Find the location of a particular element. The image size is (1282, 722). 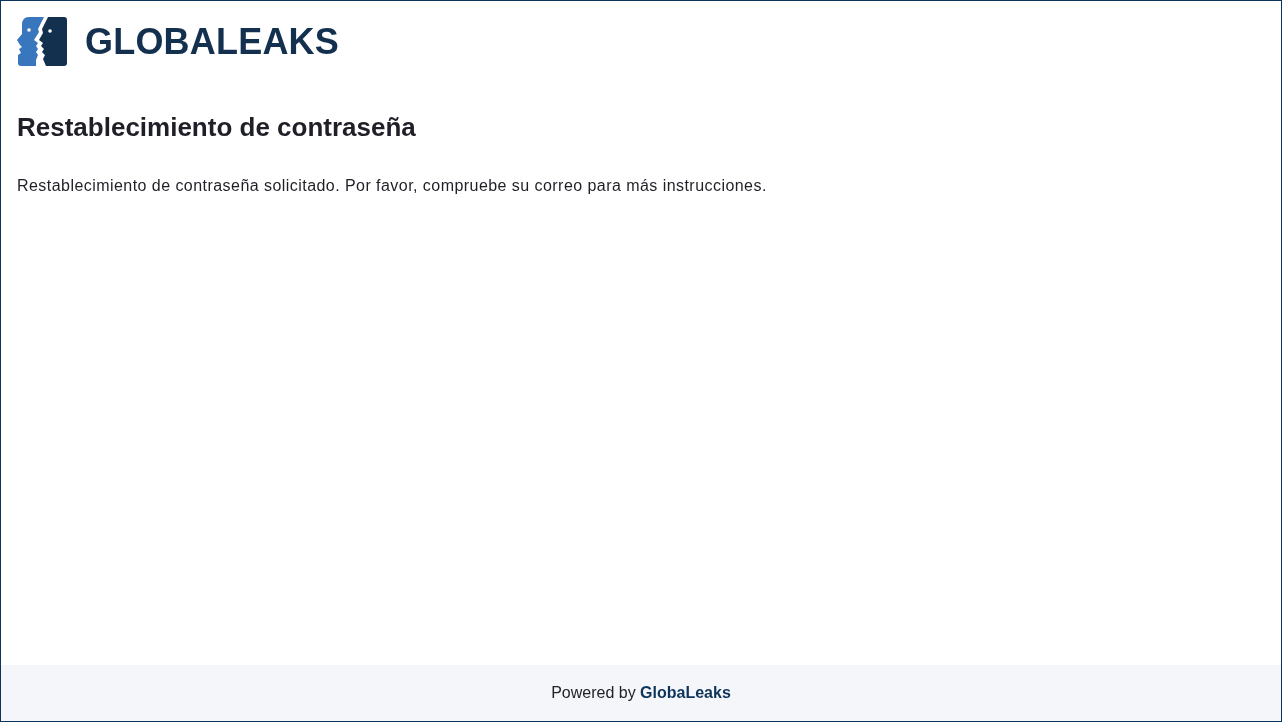

message-text: Restablecimiento de contraseña solicitado. Por favor, compruebe su correo para más instrucciones. is located at coordinates (392, 186).